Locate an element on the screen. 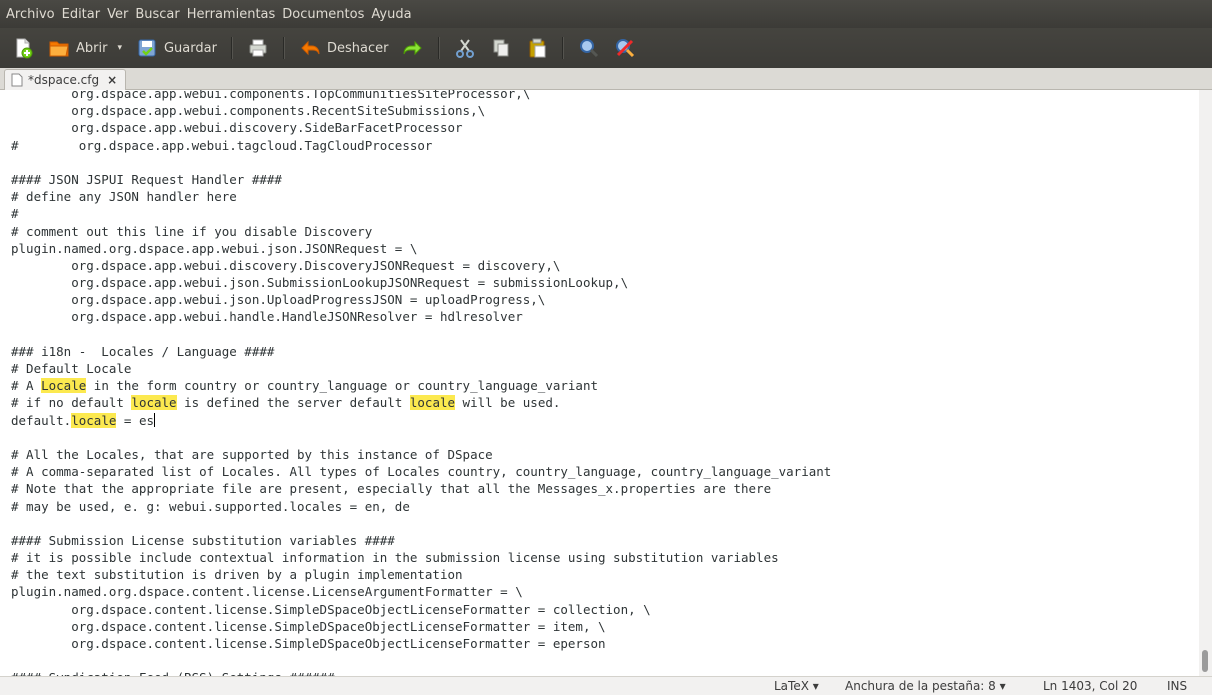  copy-icon is located at coordinates (501, 48).